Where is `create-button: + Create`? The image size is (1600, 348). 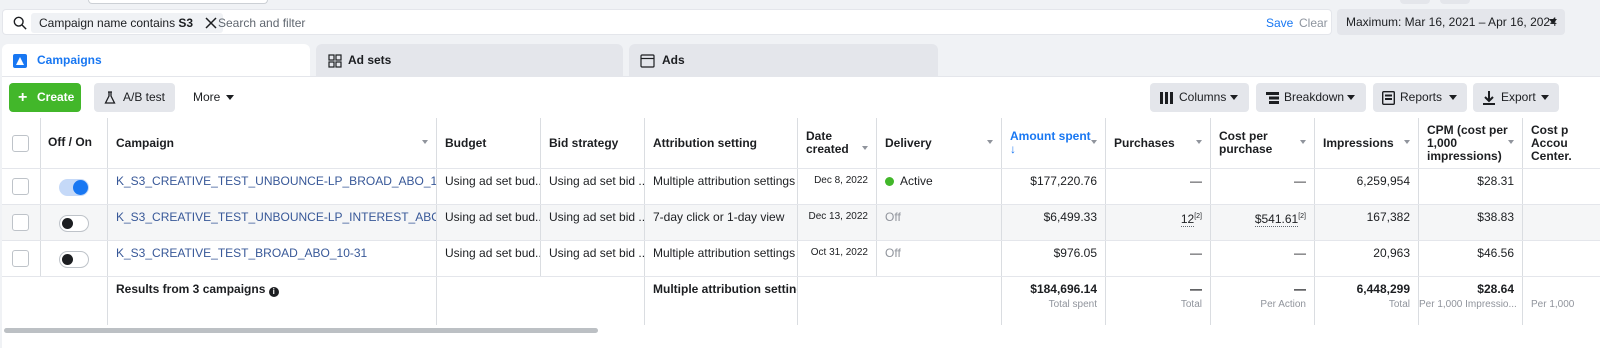
create-button: + Create is located at coordinates (45, 97).